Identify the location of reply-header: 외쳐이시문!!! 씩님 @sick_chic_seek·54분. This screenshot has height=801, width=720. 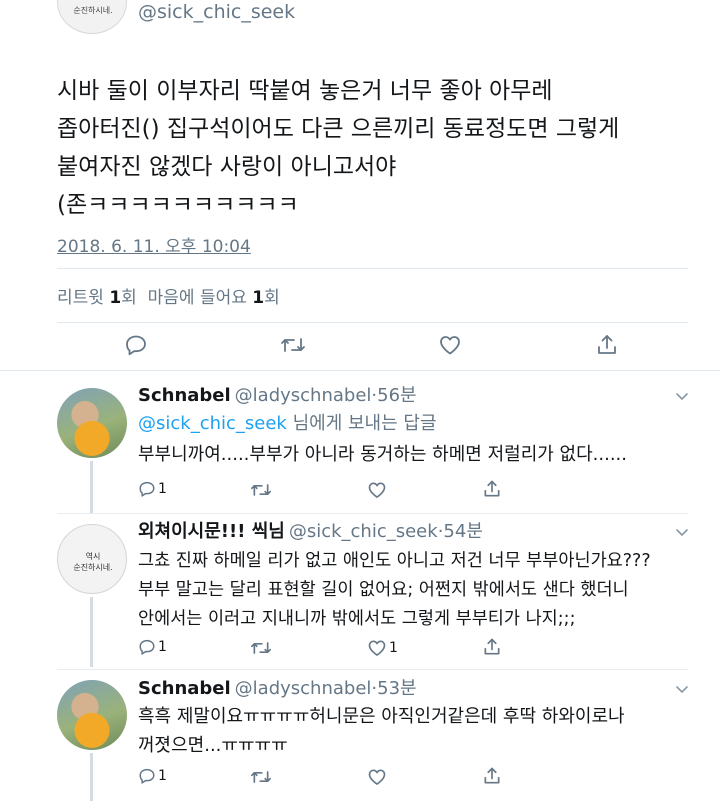
(310, 531).